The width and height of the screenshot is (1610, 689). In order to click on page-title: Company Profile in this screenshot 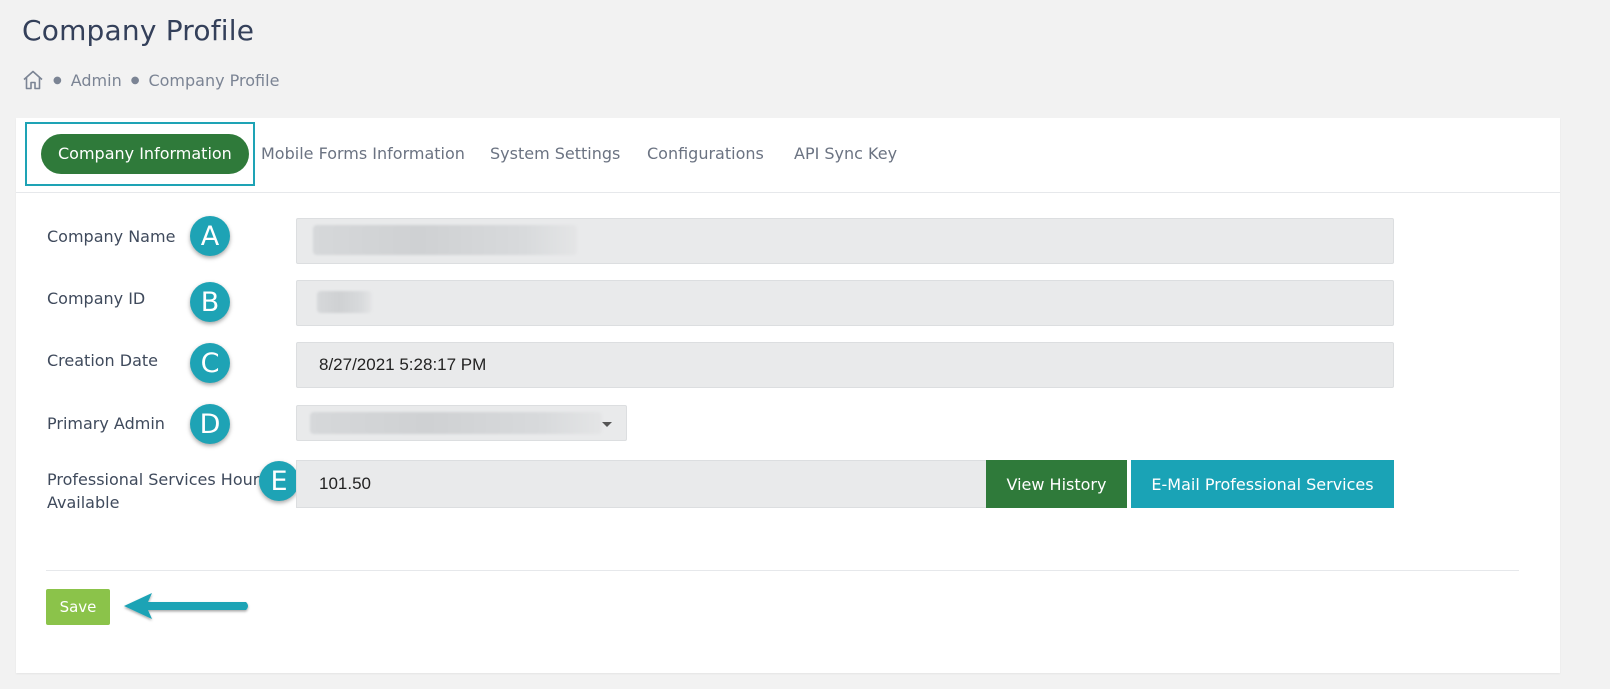, I will do `click(138, 30)`.